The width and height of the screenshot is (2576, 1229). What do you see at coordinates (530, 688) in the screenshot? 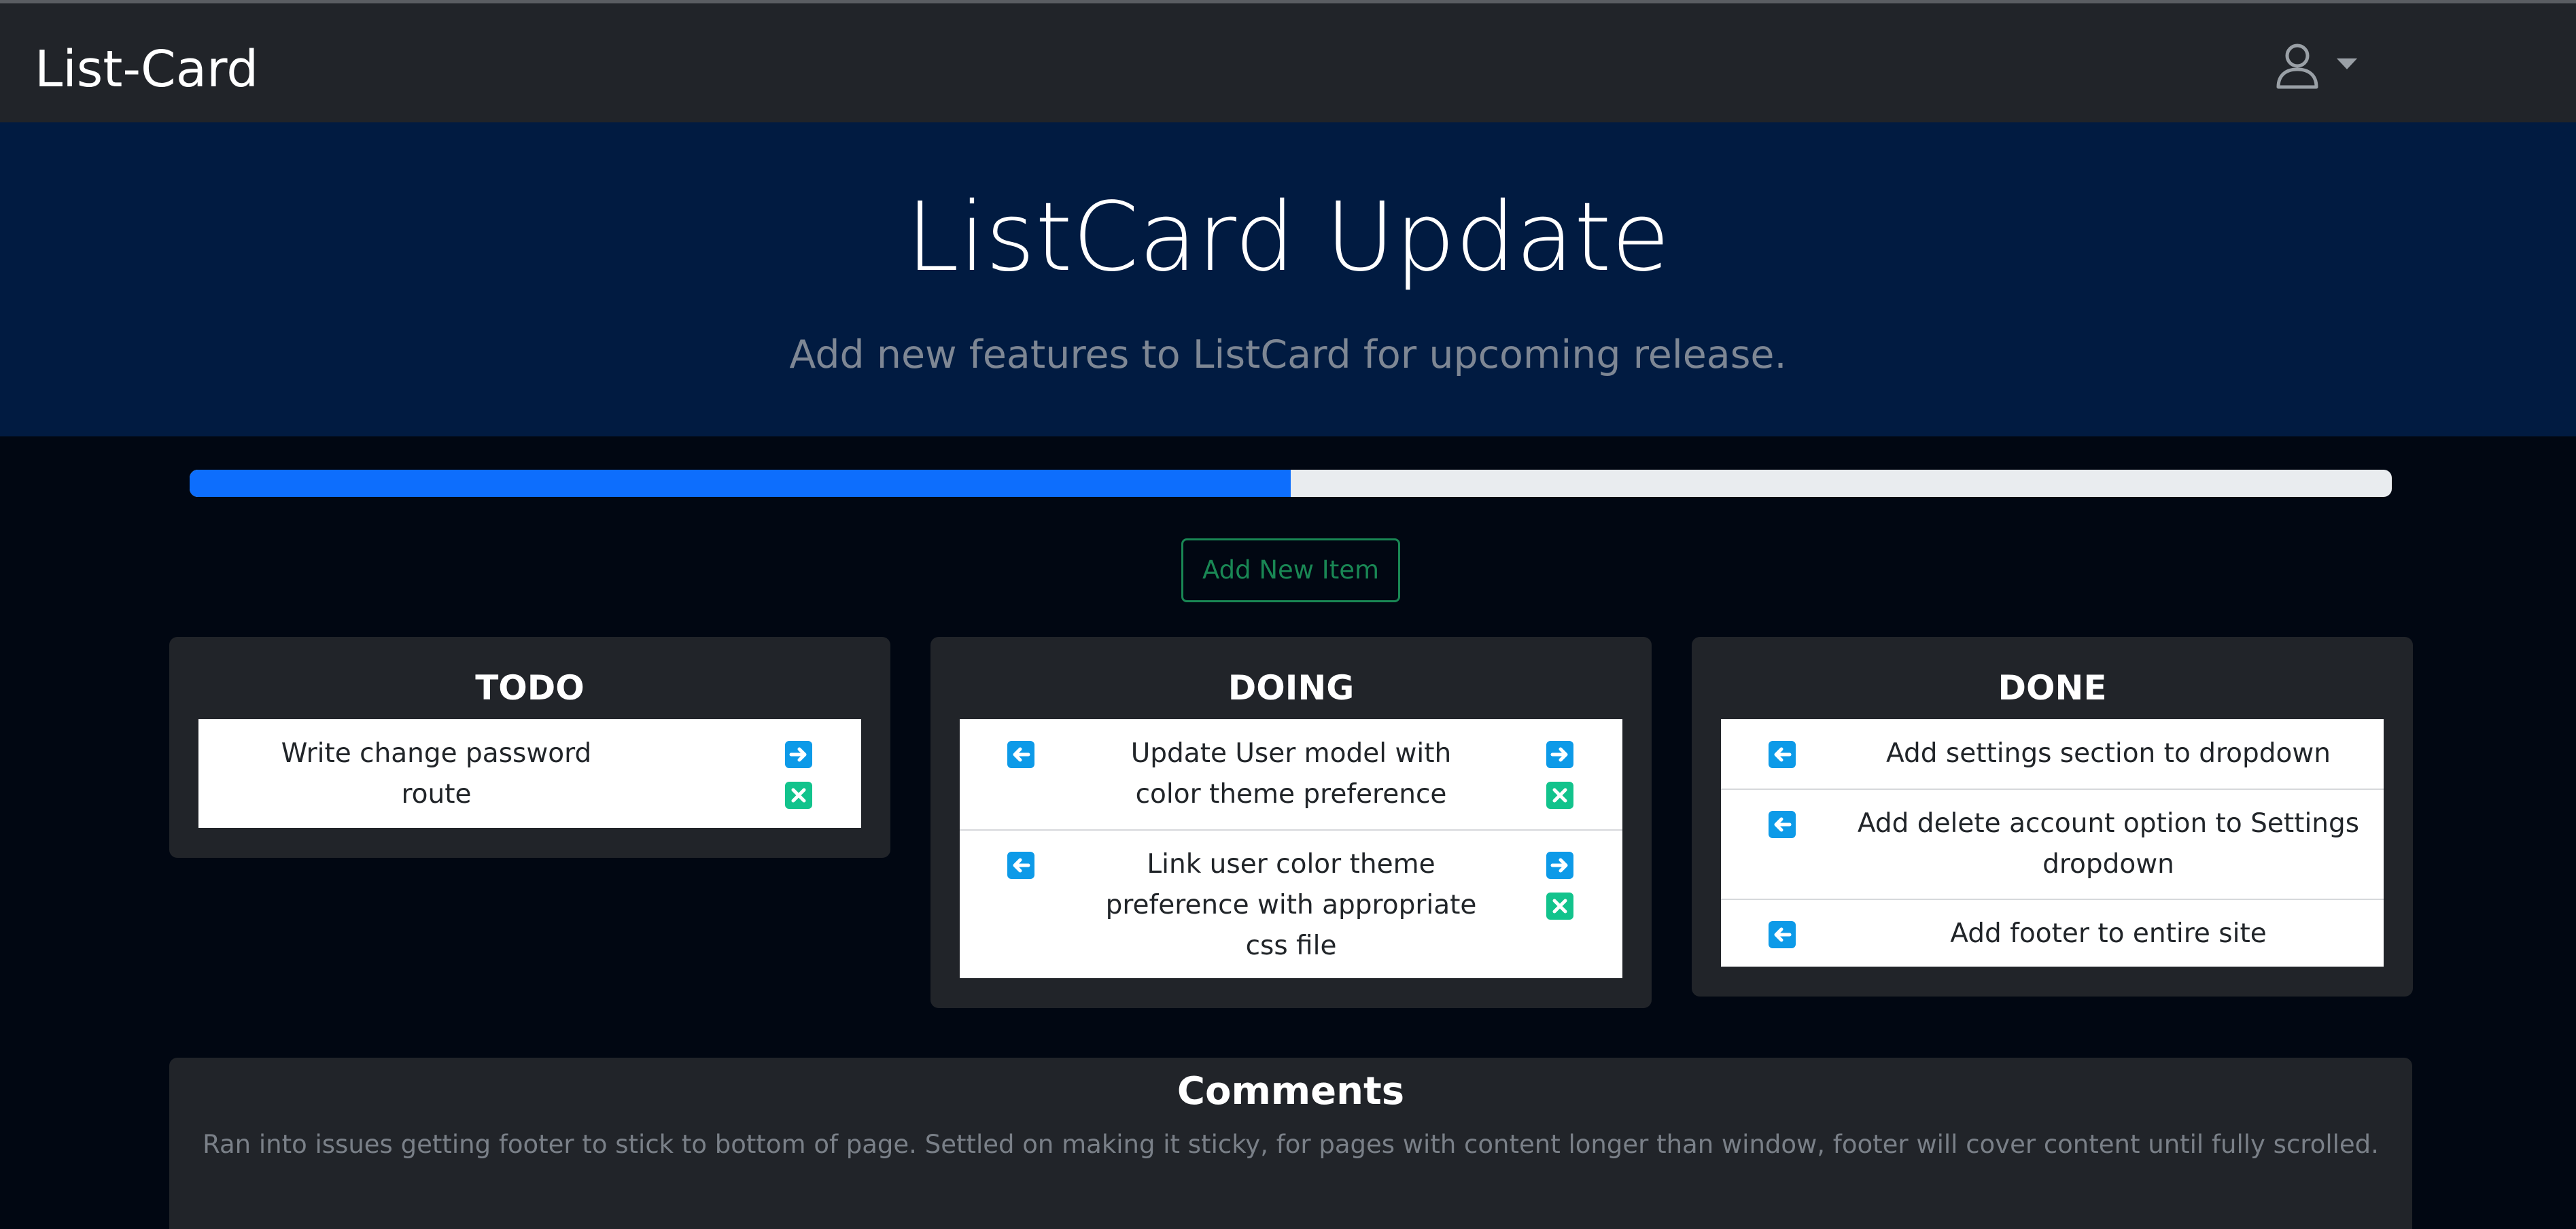
I see `column-title: TODO` at bounding box center [530, 688].